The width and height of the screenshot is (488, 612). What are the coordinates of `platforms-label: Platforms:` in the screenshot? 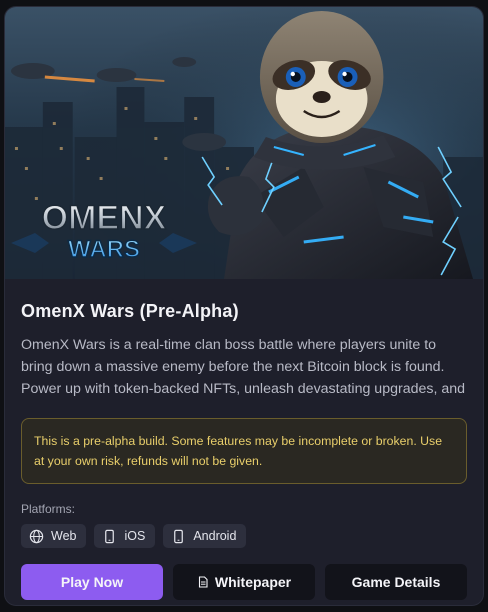 It's located at (48, 509).